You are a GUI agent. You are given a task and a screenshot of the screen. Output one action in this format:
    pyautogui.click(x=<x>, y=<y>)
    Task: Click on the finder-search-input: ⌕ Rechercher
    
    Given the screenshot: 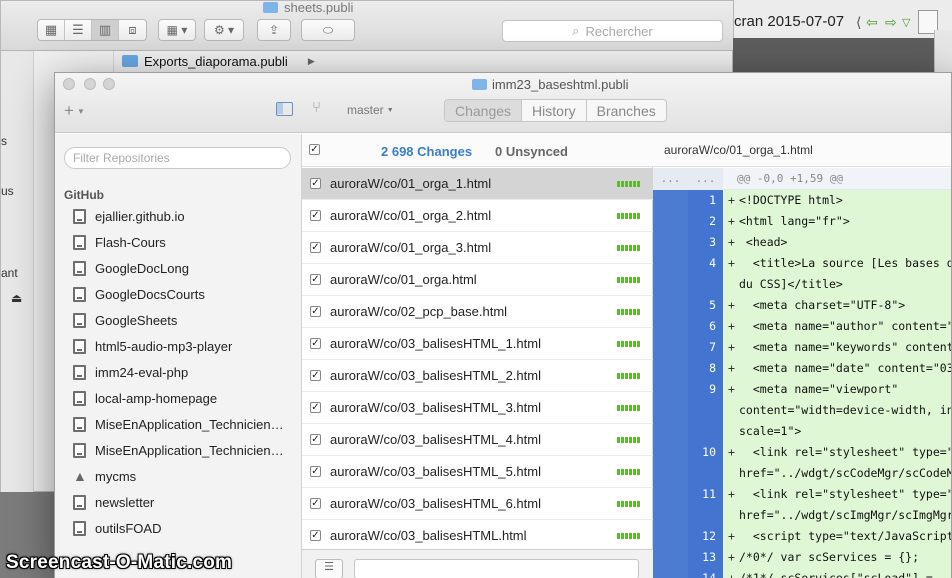 What is the action you would take?
    pyautogui.click(x=612, y=31)
    